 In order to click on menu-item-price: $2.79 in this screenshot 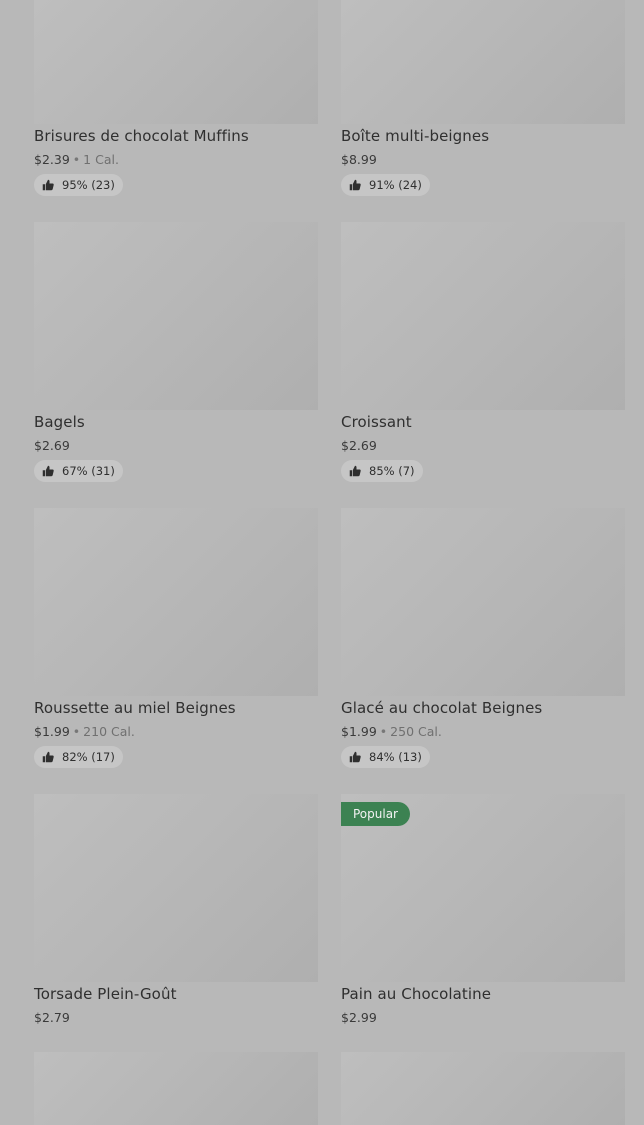, I will do `click(52, 1017)`.